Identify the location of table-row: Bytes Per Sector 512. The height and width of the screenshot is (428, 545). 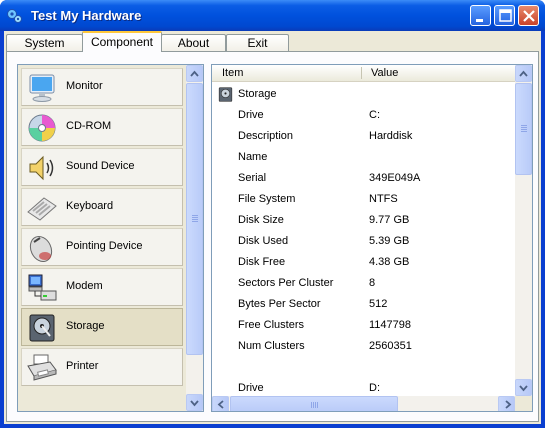
(363, 304).